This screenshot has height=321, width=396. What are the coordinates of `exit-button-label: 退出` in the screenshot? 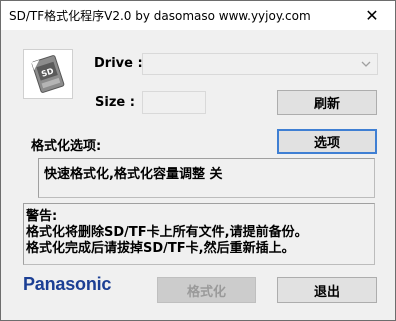 It's located at (326, 292).